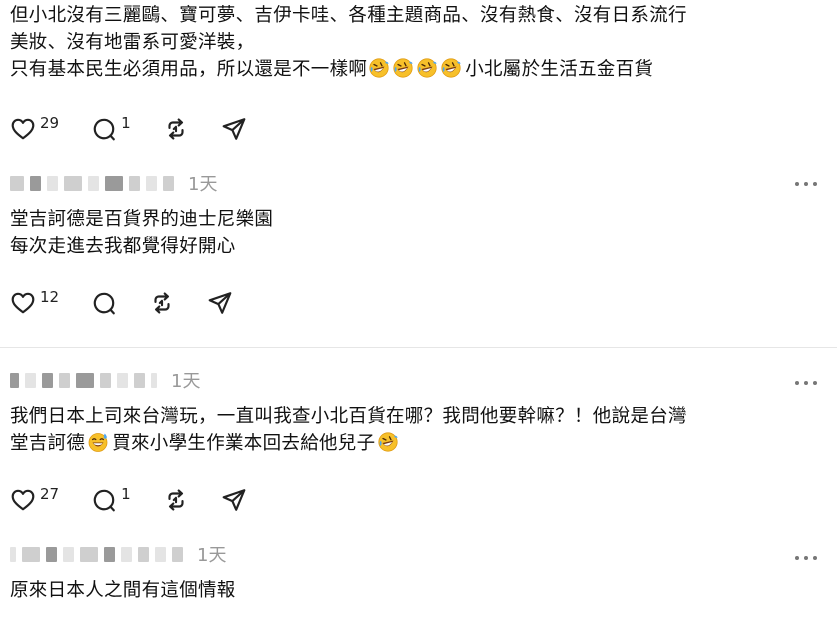  I want to click on like-button: 12, so click(35, 302).